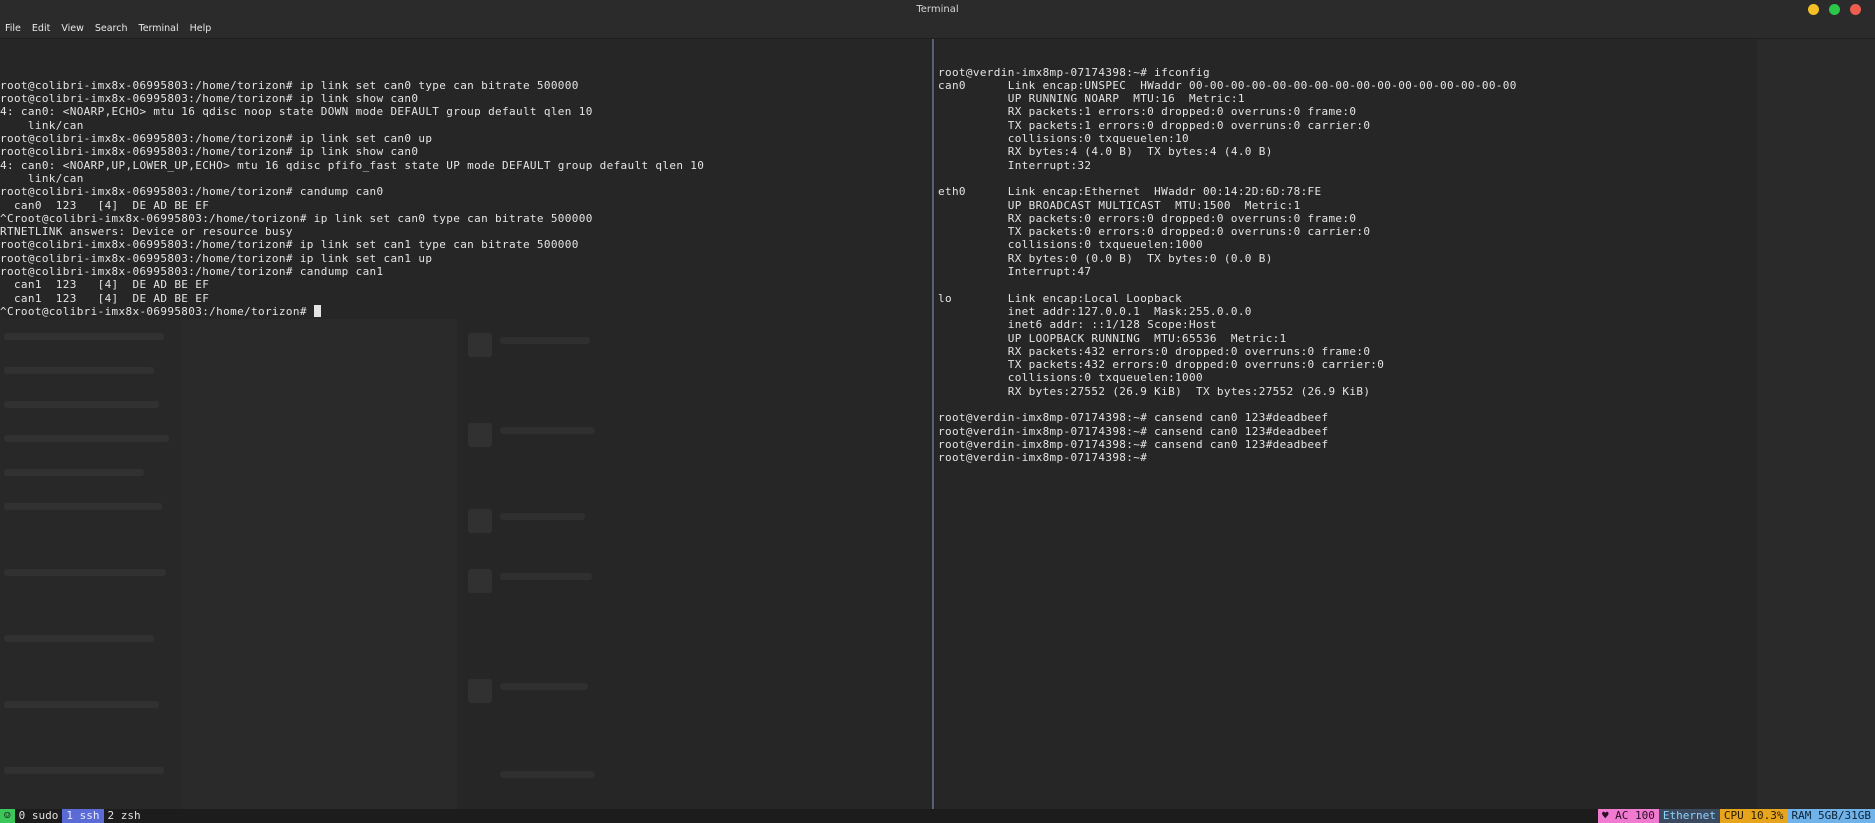 The width and height of the screenshot is (1875, 823). What do you see at coordinates (1119, 205) in the screenshot?
I see `terminal-line: UP BROADCAST MULTICAST MTU:1500 Metric:1` at bounding box center [1119, 205].